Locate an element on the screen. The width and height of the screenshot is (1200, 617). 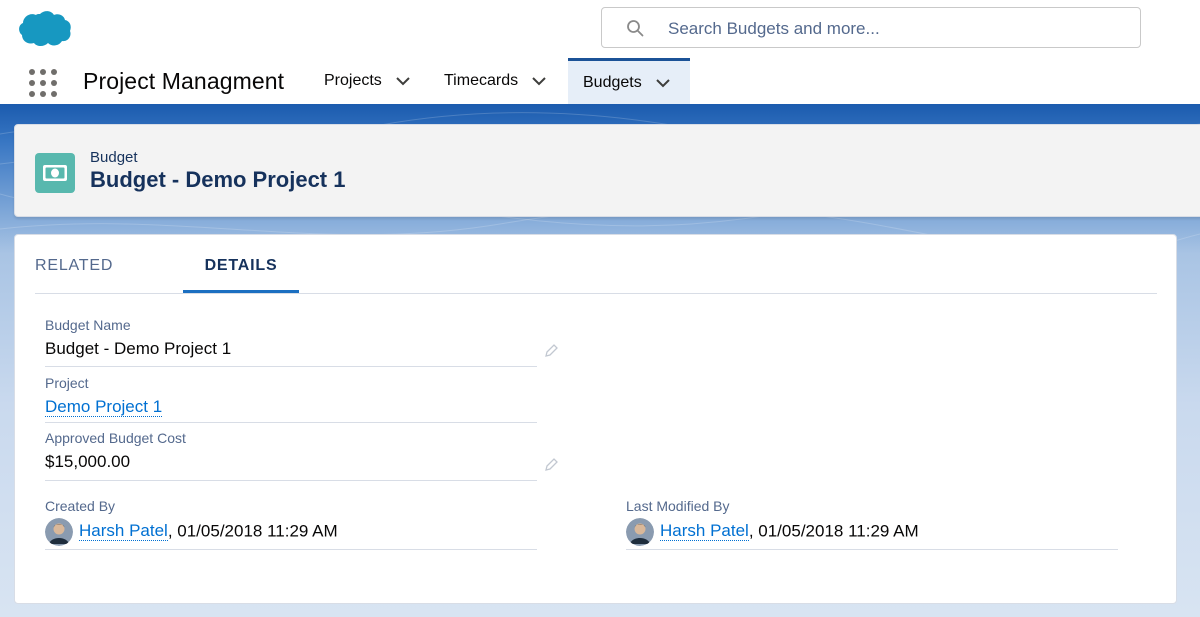
nav-item-label: Budgets is located at coordinates (612, 82).